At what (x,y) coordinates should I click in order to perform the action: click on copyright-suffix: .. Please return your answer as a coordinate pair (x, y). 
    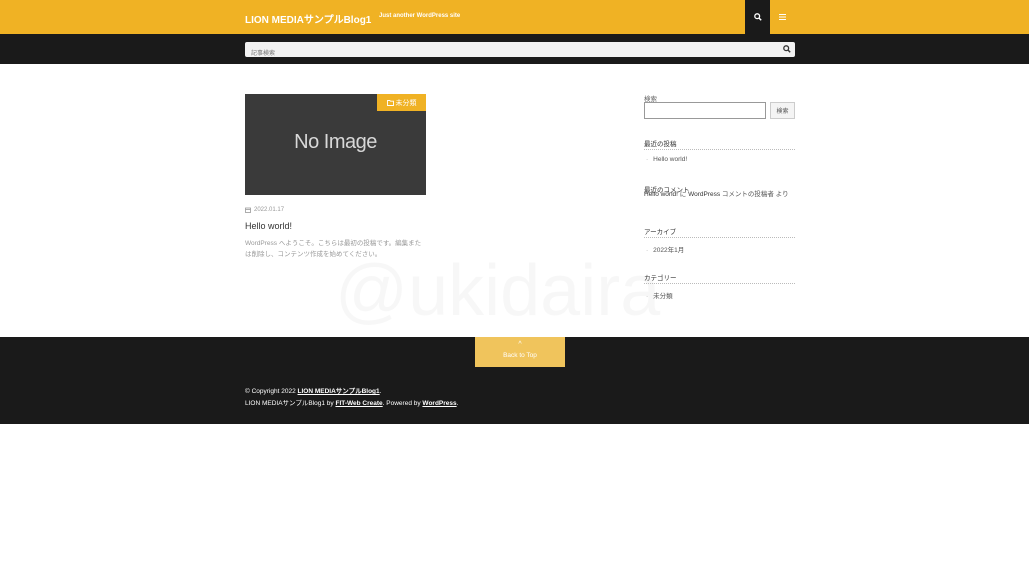
    Looking at the image, I should click on (380, 391).